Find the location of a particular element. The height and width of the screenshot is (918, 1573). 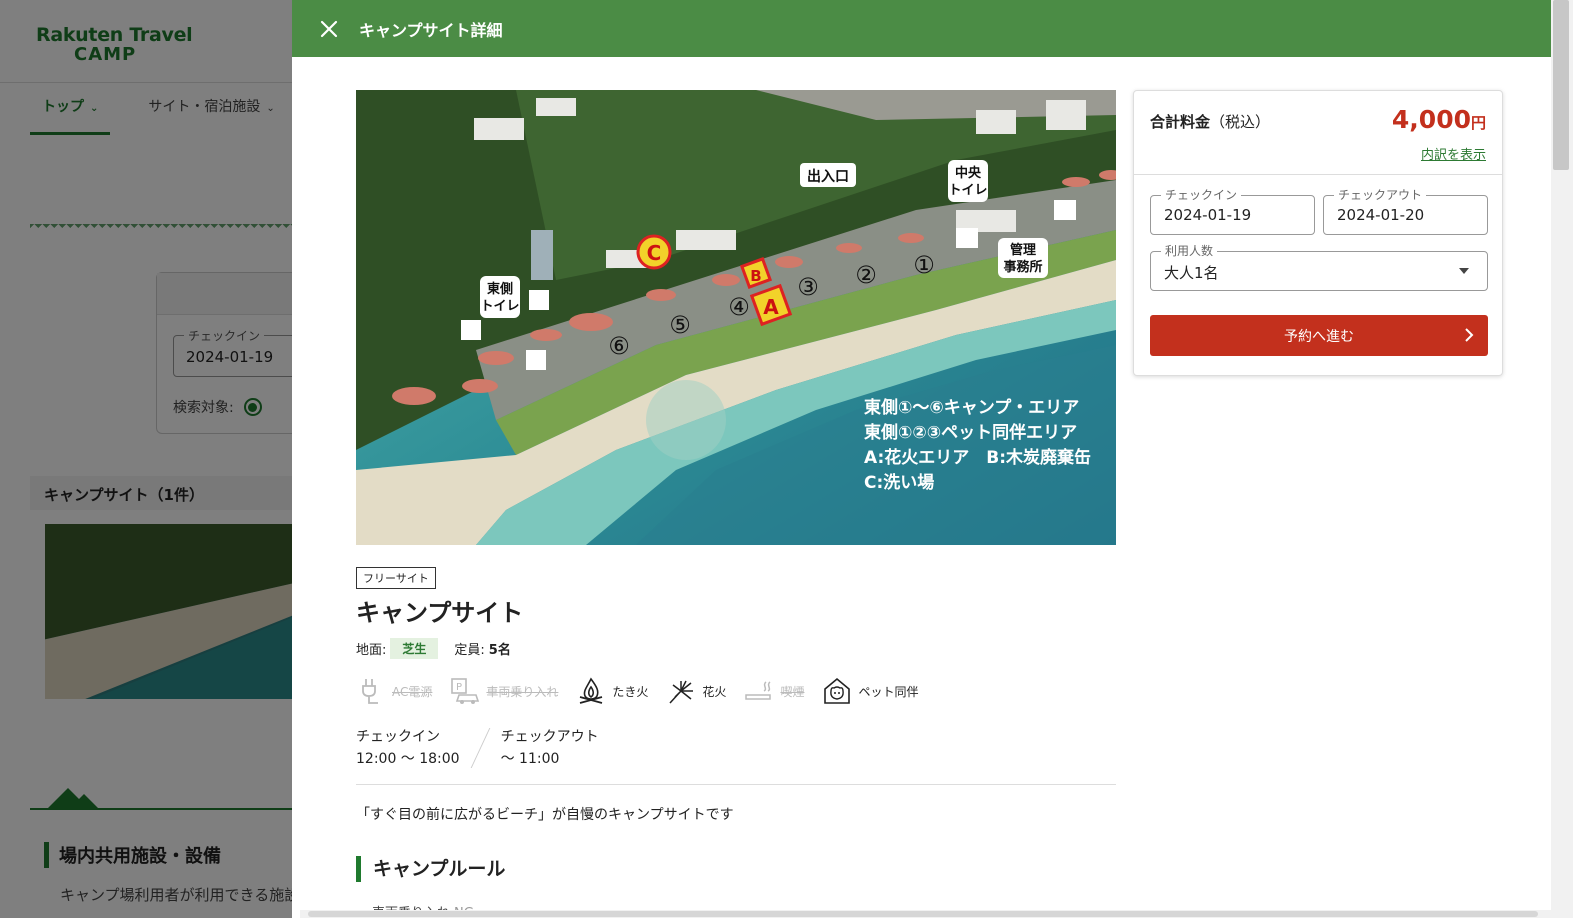

dropdown-arrow-icon is located at coordinates (1464, 271).